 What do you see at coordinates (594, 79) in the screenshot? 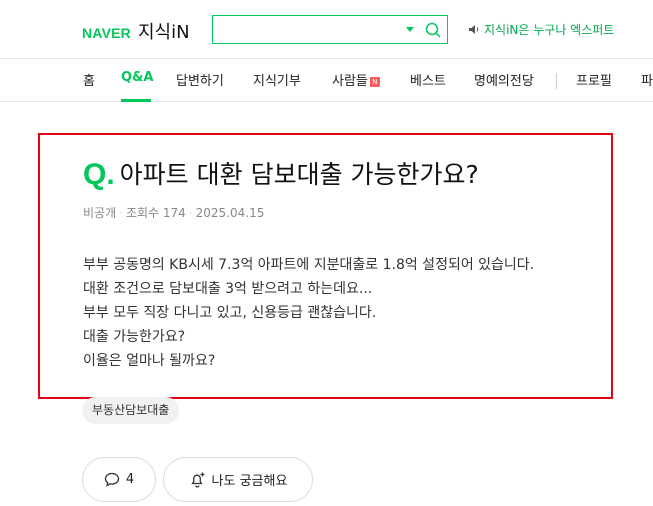
I see `nav-profile: 프로필` at bounding box center [594, 79].